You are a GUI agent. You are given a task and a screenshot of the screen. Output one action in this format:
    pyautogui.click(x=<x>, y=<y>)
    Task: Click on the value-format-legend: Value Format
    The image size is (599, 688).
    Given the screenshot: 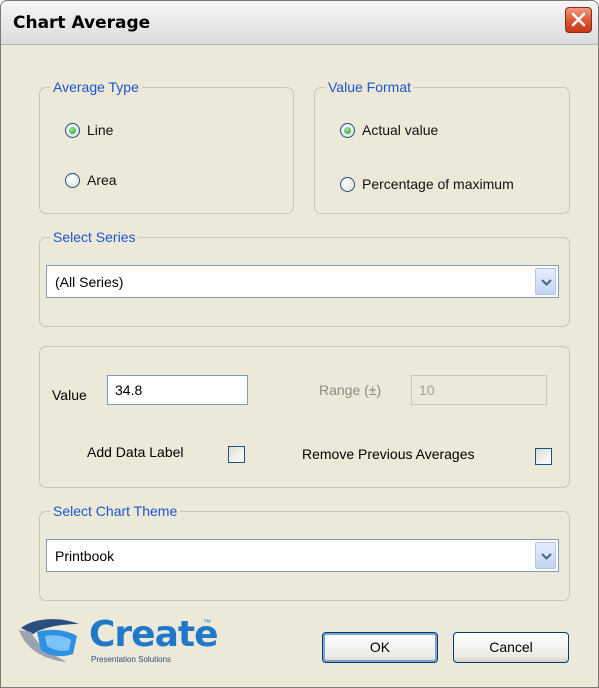 What is the action you would take?
    pyautogui.click(x=369, y=87)
    